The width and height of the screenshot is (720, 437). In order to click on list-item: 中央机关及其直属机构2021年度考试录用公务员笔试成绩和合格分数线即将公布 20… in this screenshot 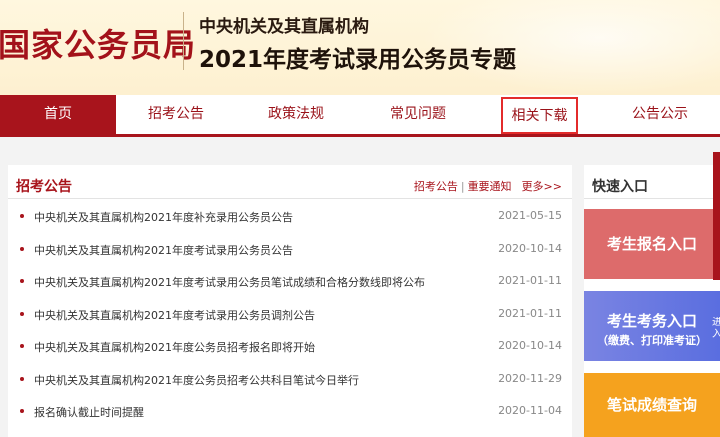, I will do `click(290, 280)`.